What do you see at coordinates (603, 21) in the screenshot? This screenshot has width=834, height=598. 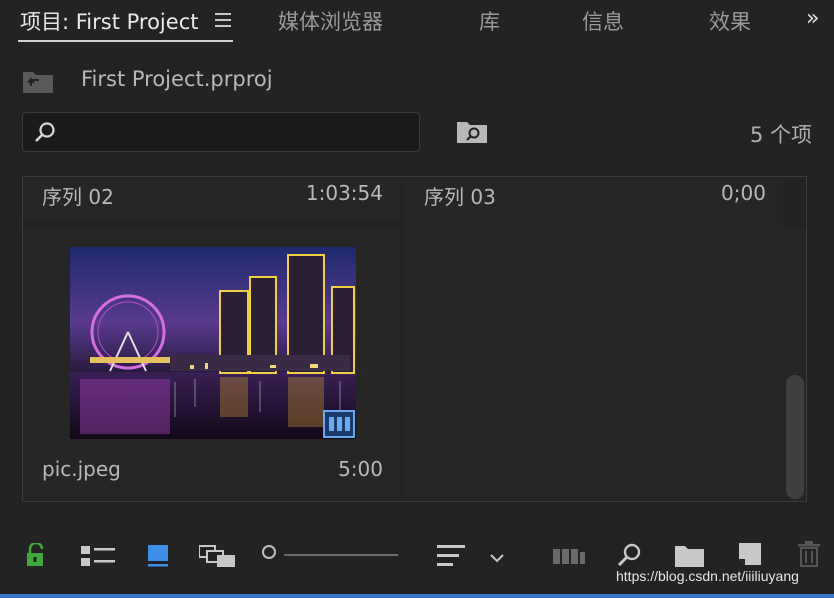 I see `tab-info: 信息` at bounding box center [603, 21].